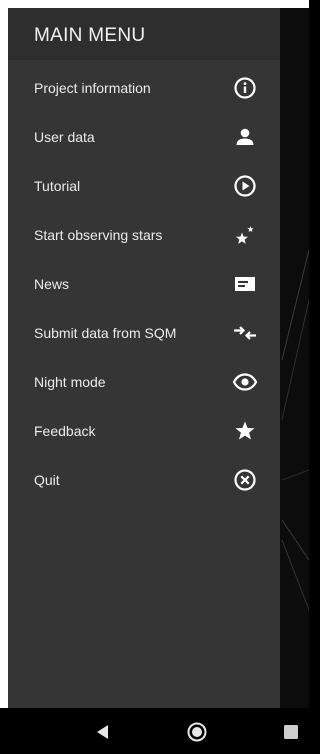  What do you see at coordinates (90, 35) in the screenshot?
I see `drawer-title: MAIN MENU` at bounding box center [90, 35].